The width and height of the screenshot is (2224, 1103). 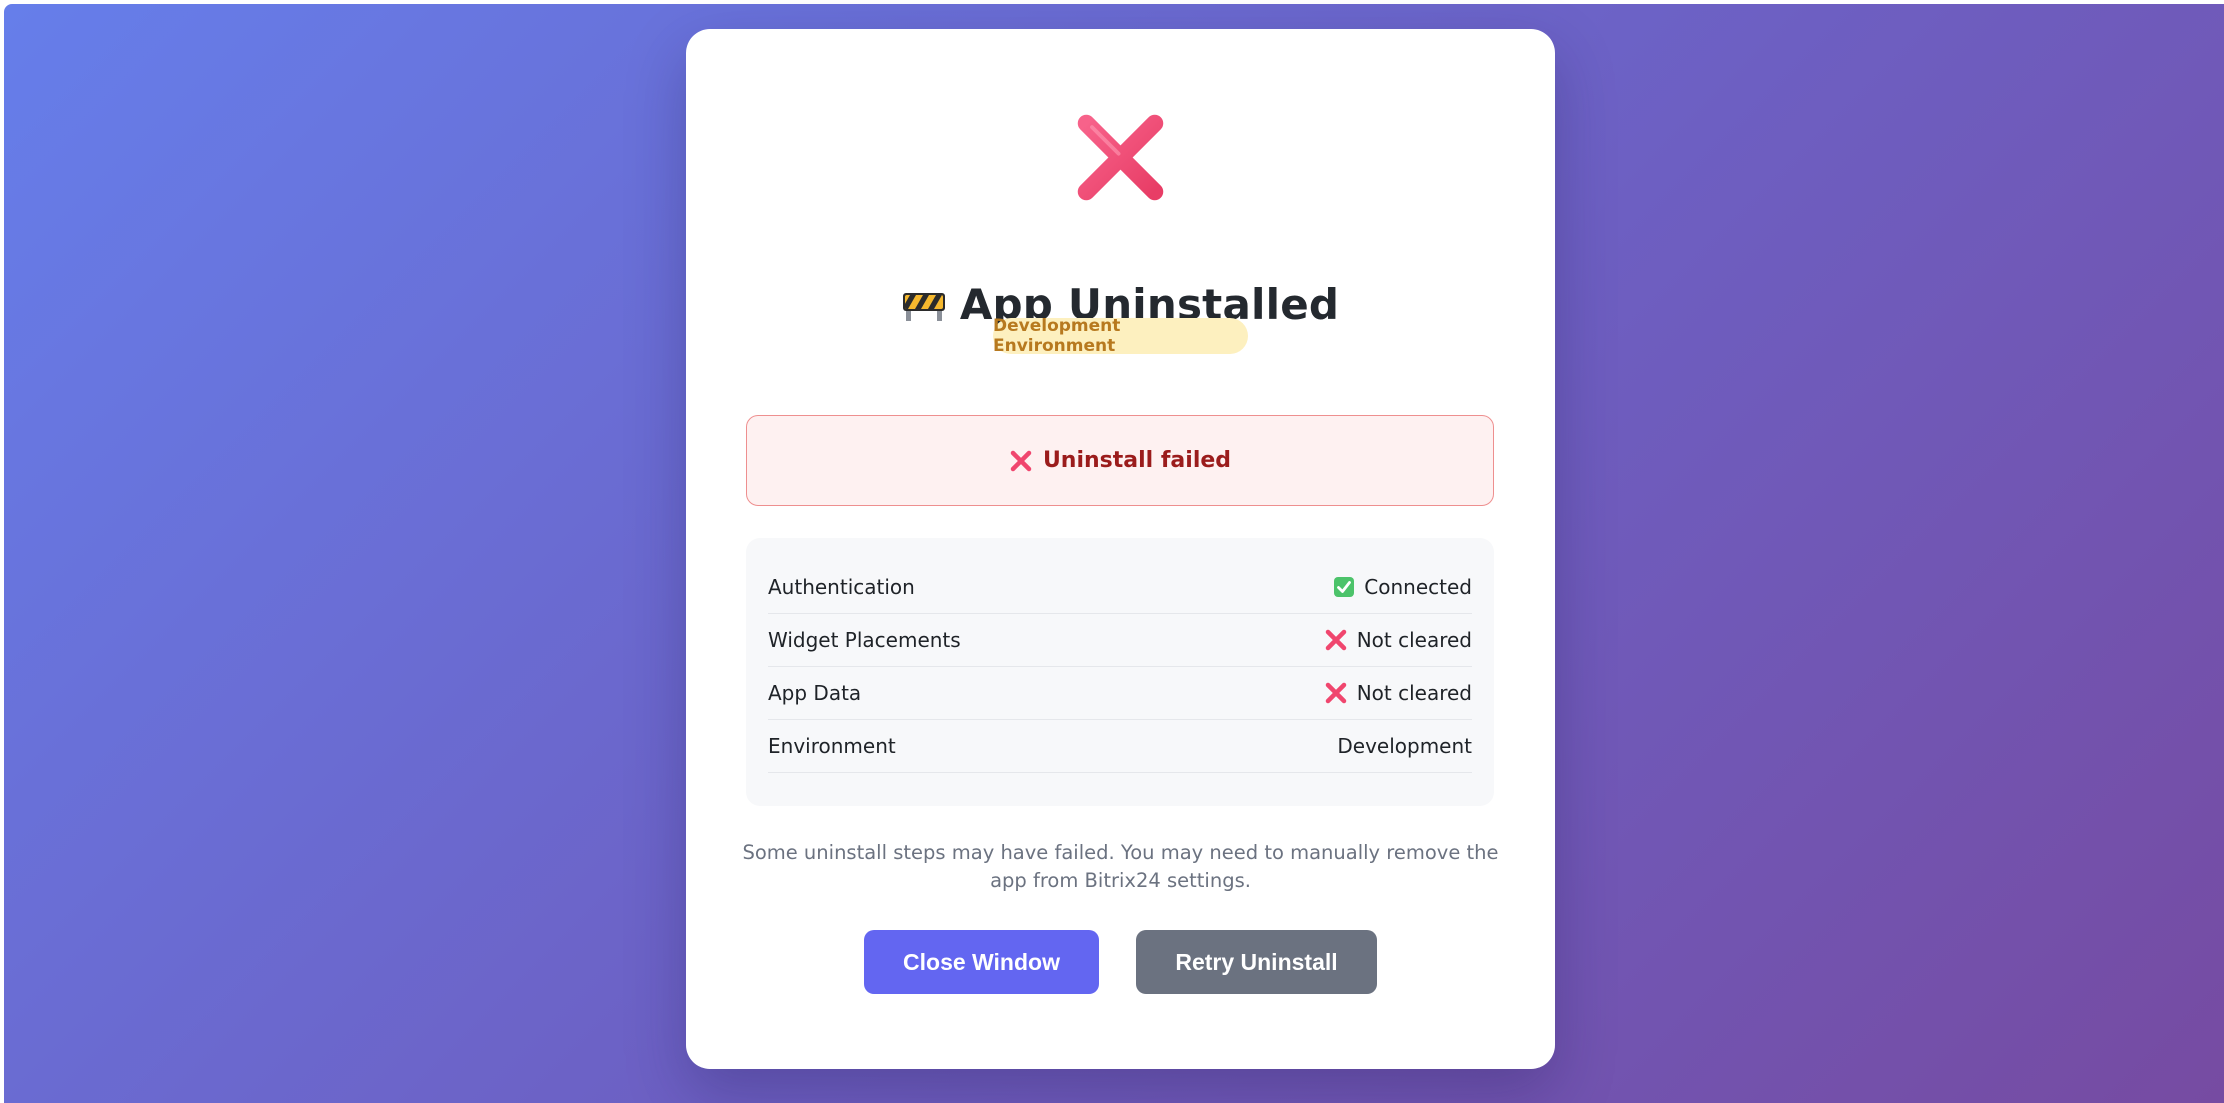 I want to click on detail-row-authentication: Authentication Connected, so click(x=1120, y=587).